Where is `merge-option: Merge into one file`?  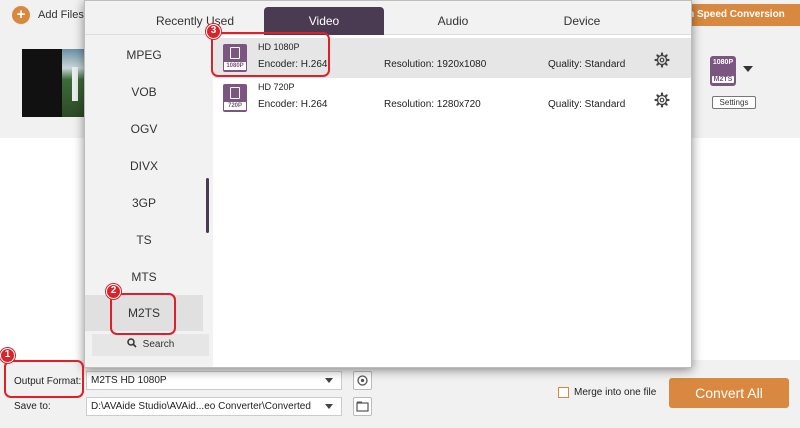 merge-option: Merge into one file is located at coordinates (607, 392).